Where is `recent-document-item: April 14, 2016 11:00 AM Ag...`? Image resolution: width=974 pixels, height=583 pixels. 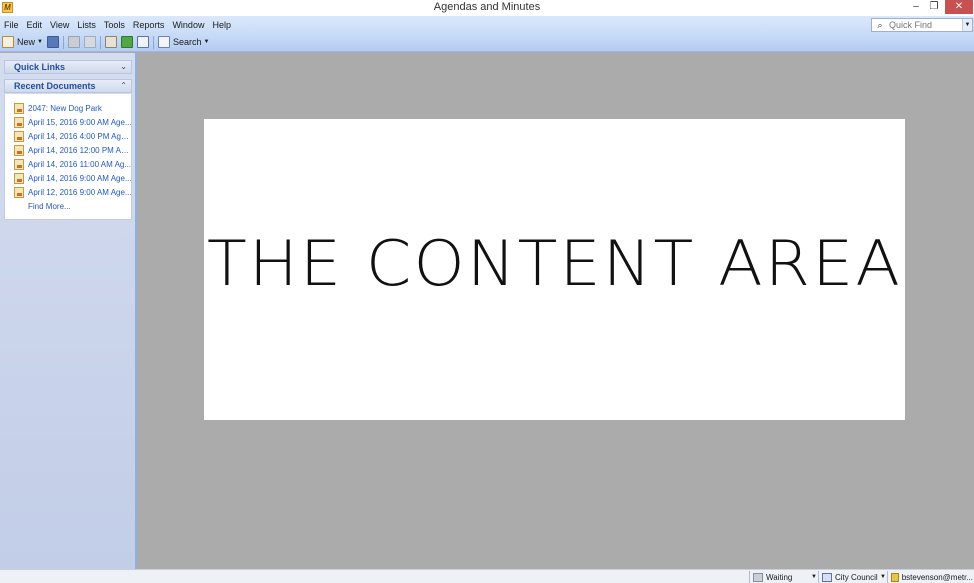 recent-document-item: April 14, 2016 11:00 AM Ag... is located at coordinates (73, 164).